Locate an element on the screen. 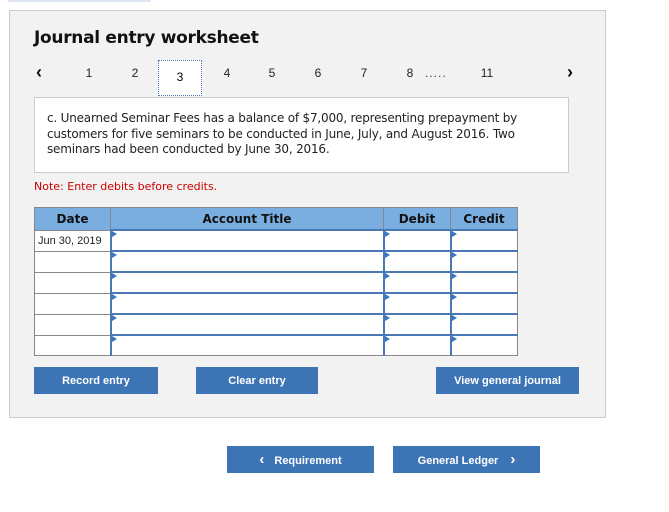  table-row: Jun 30, 2019 is located at coordinates (276, 240).